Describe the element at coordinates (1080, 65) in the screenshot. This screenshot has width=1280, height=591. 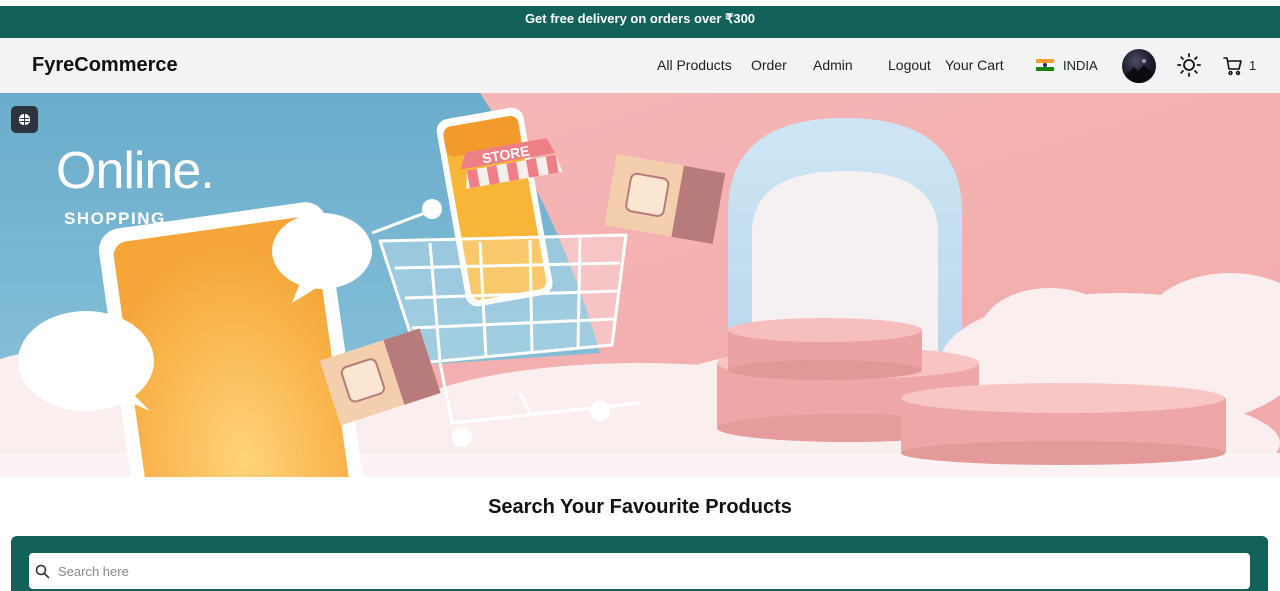
I see `country-selector: INDIA` at that location.